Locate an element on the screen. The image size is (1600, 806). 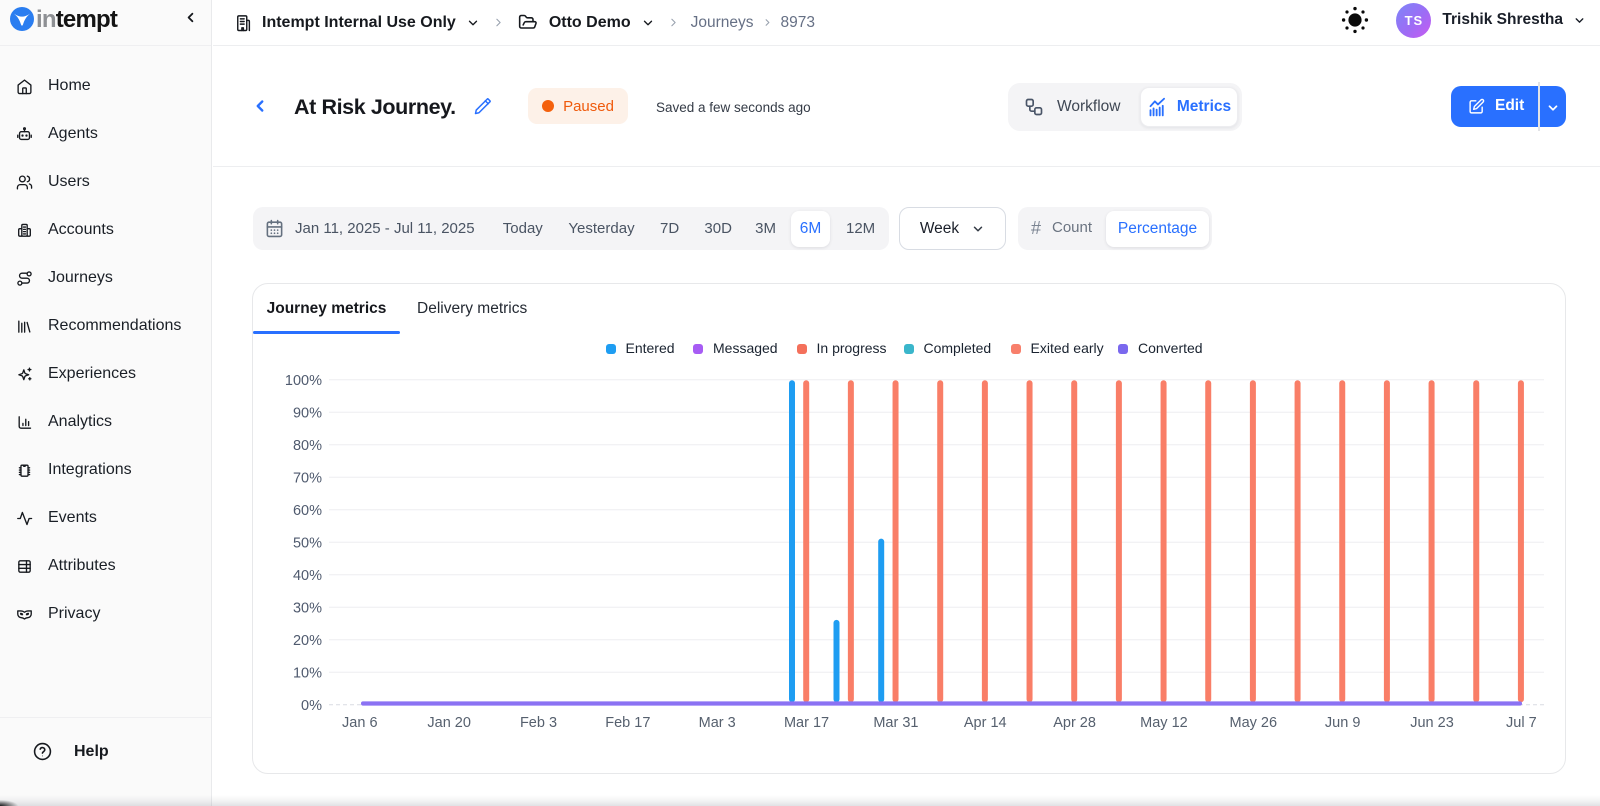
svg-text: Mar 31 is located at coordinates (895, 723).